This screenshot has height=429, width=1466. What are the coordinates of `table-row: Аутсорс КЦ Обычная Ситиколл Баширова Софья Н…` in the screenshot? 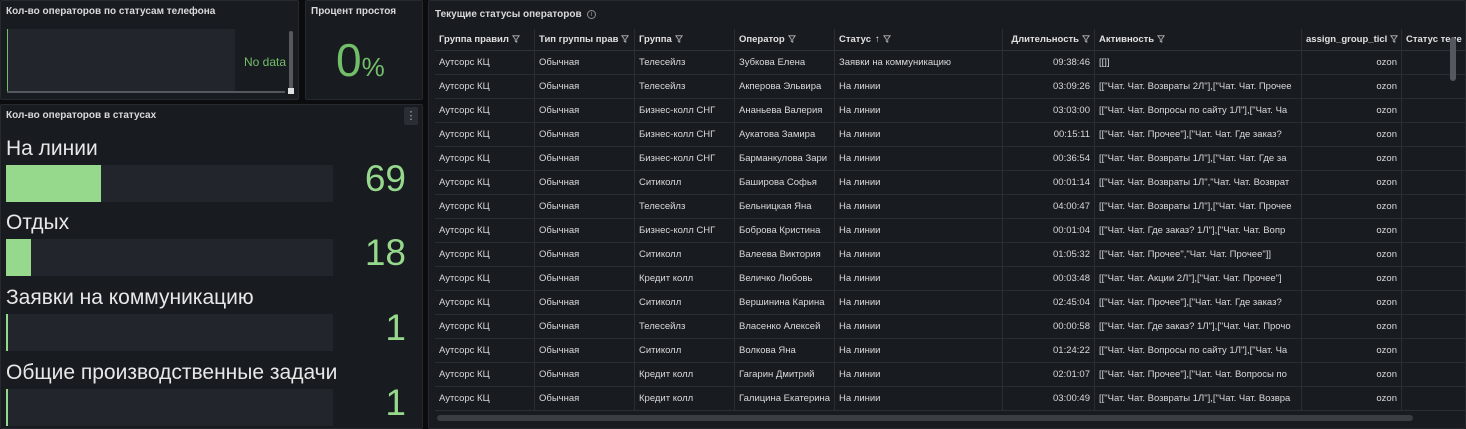 It's located at (950, 183).